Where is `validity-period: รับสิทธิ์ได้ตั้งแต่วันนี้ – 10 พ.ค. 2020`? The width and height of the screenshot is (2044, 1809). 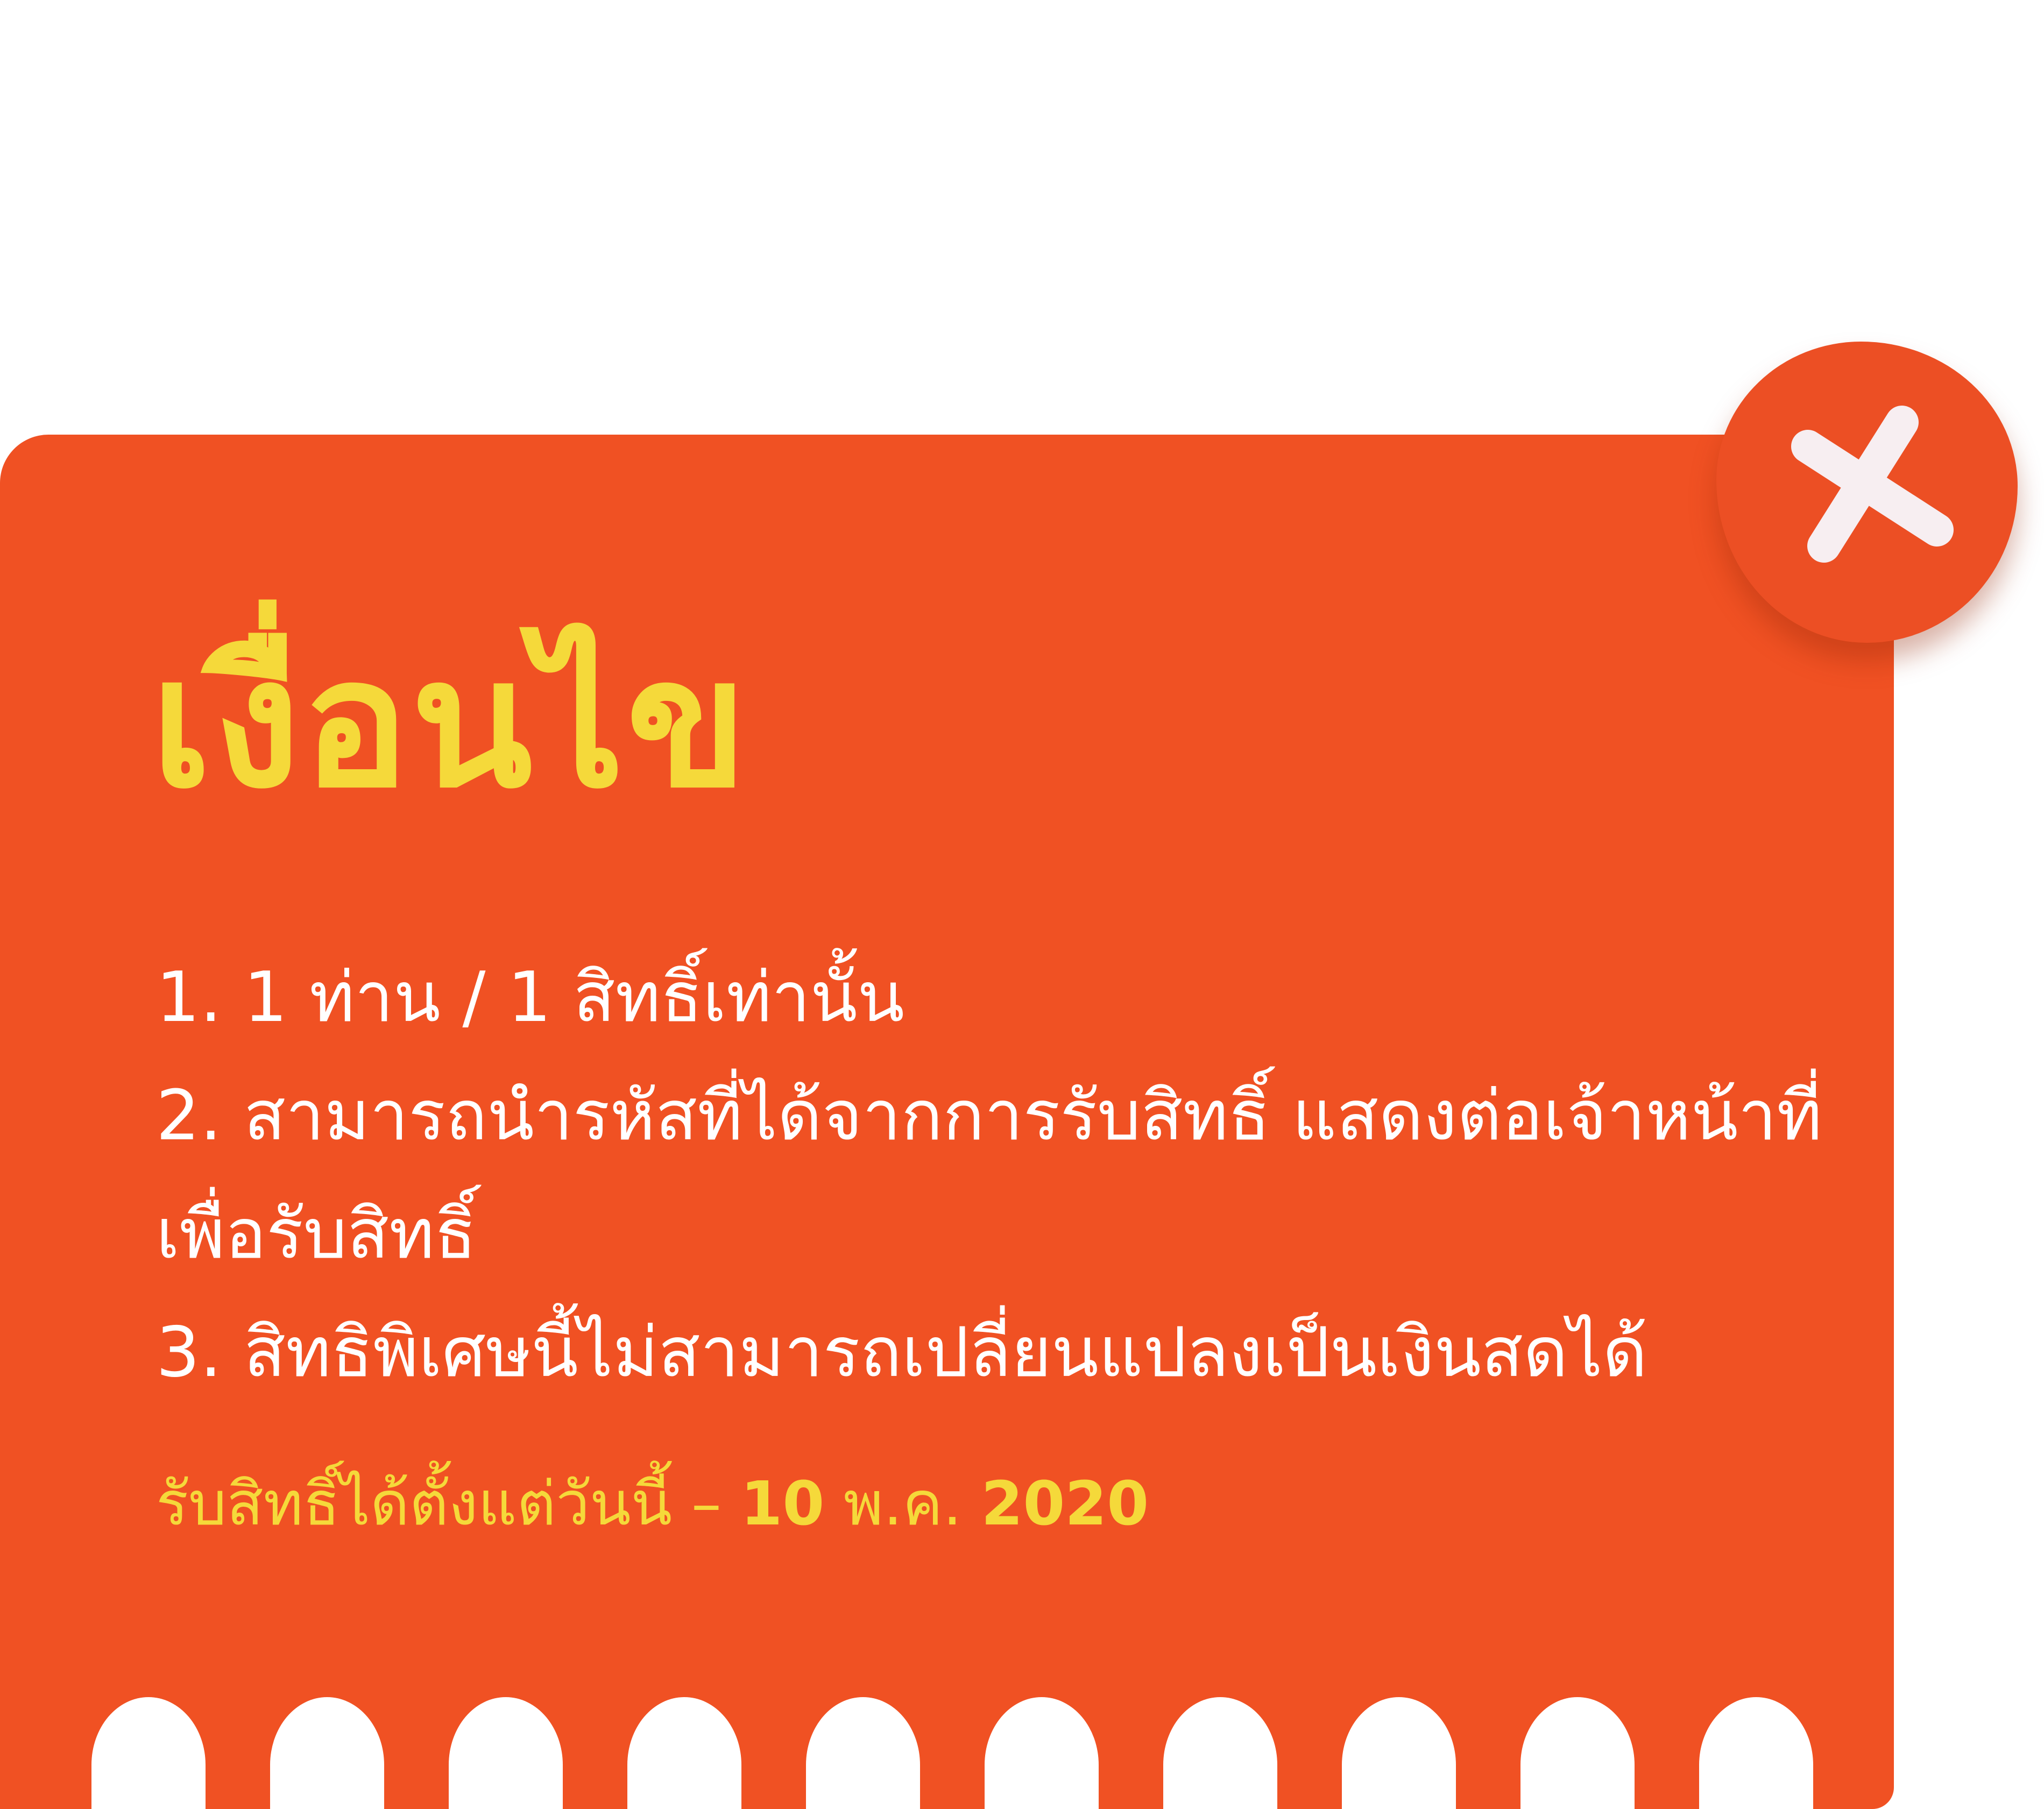 validity-period: รับสิทธิ์ได้ตั้งแต่วันนี้ – 10 พ.ค. 2020 is located at coordinates (652, 1504).